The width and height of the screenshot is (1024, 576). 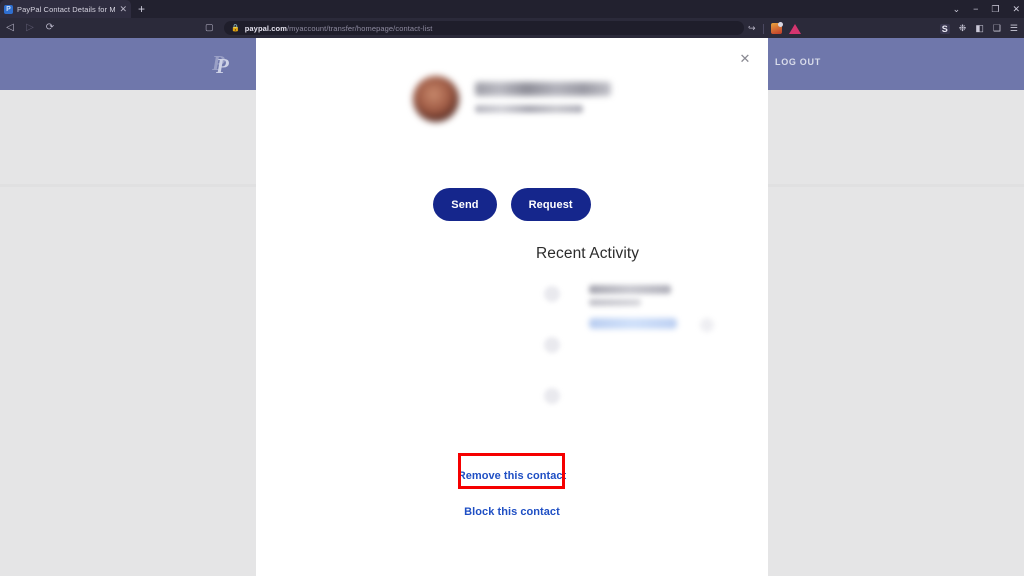 I want to click on reload-icon: ⟳, so click(x=50, y=28).